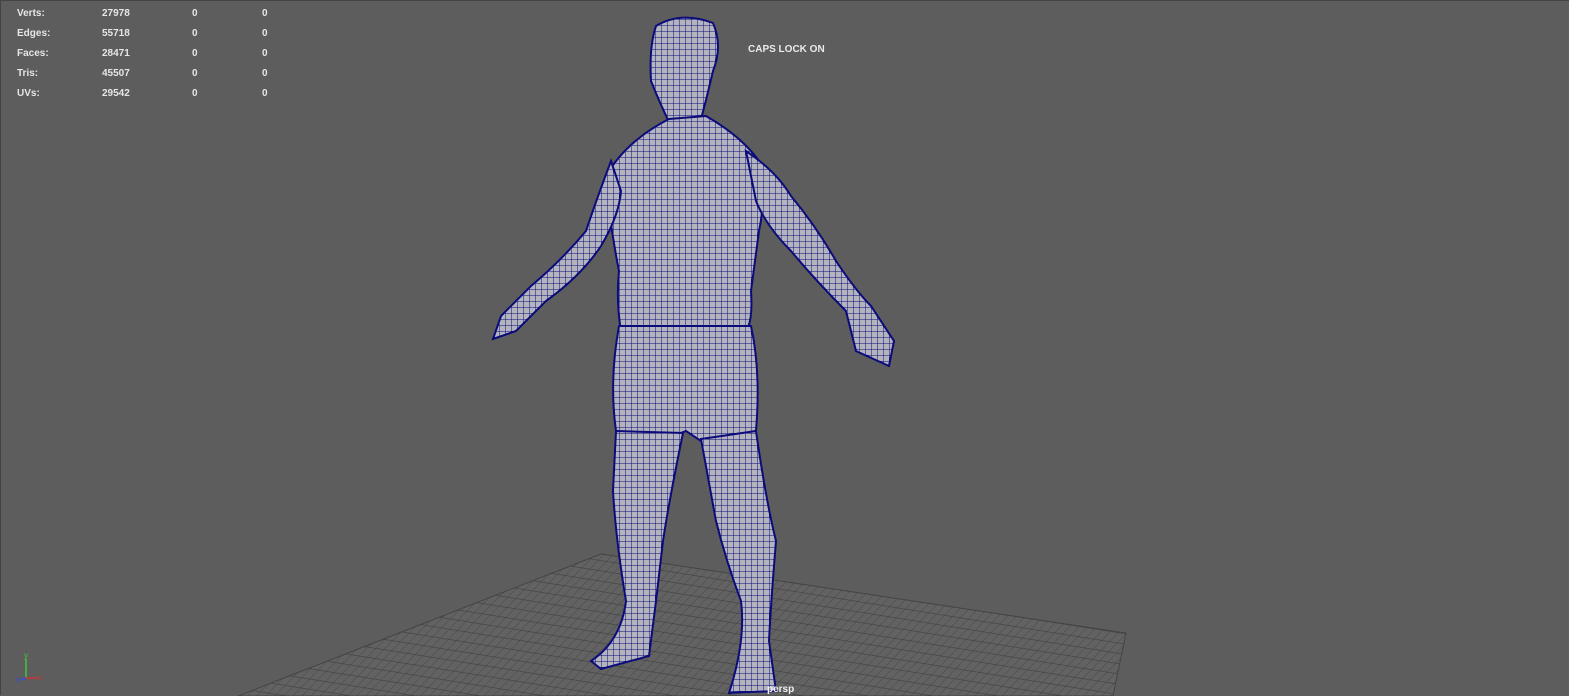 The image size is (1569, 696). I want to click on right-arm, so click(820, 258).